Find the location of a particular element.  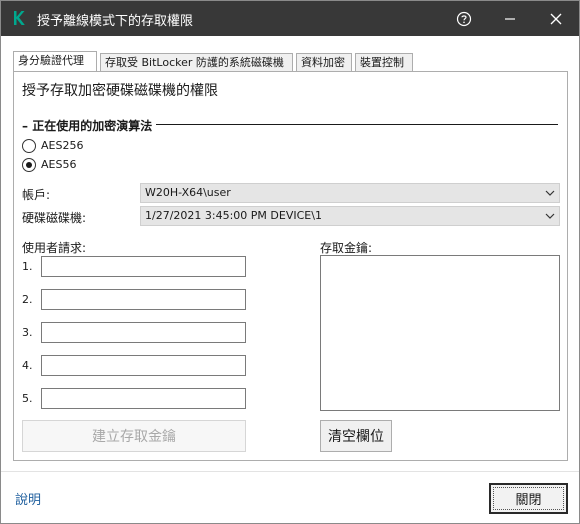

window-title: 授予離線模式下的存取權限 is located at coordinates (115, 21).